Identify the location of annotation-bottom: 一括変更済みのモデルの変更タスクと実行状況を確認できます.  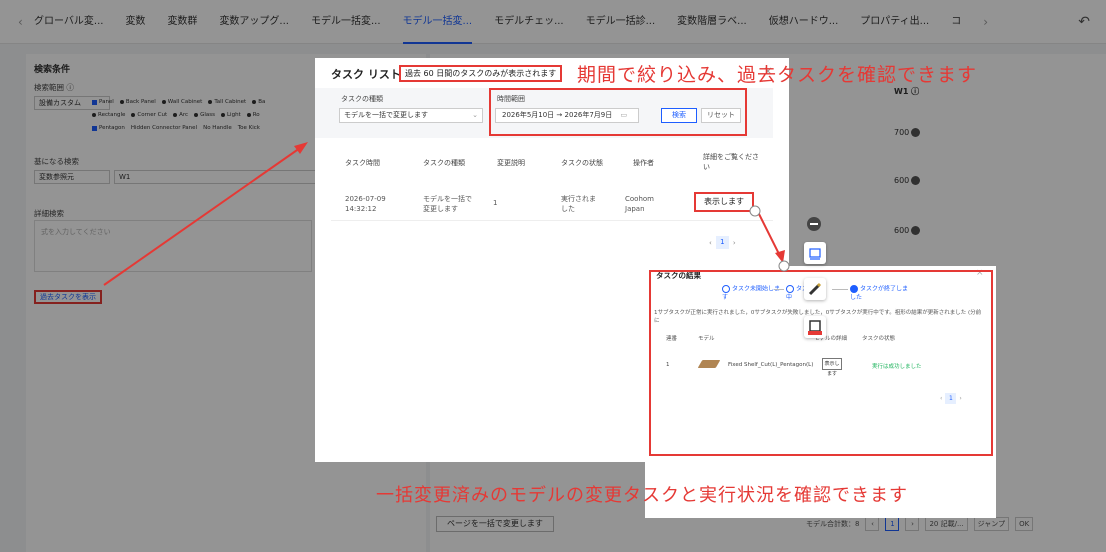
(642, 495).